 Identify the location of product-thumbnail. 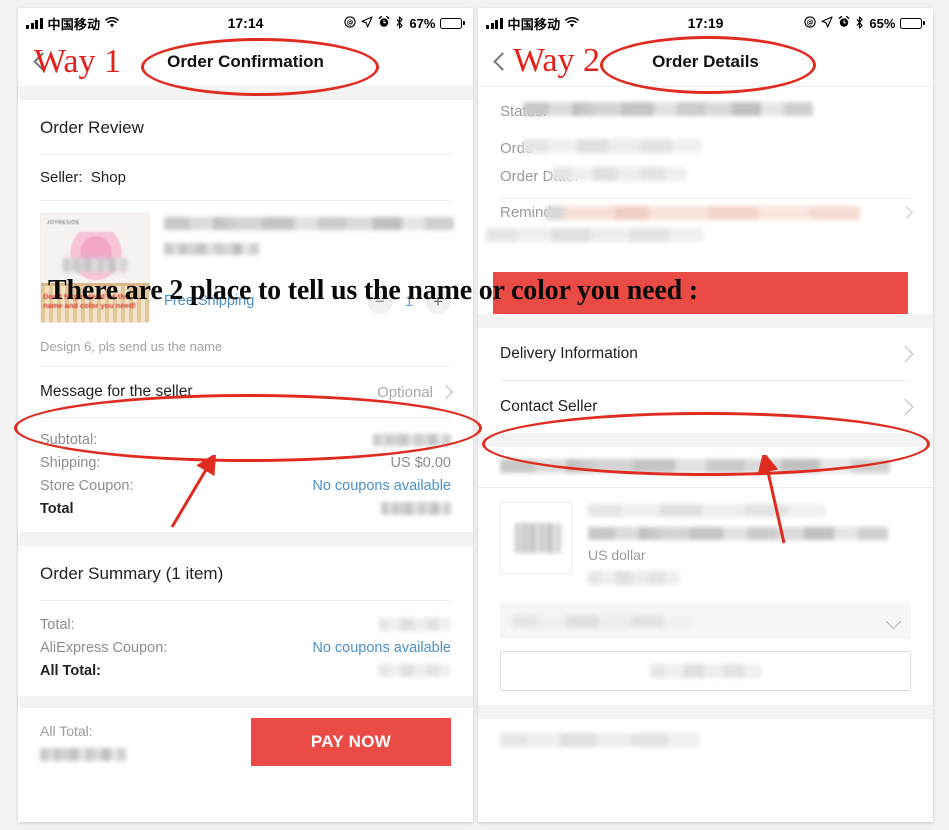
(536, 538).